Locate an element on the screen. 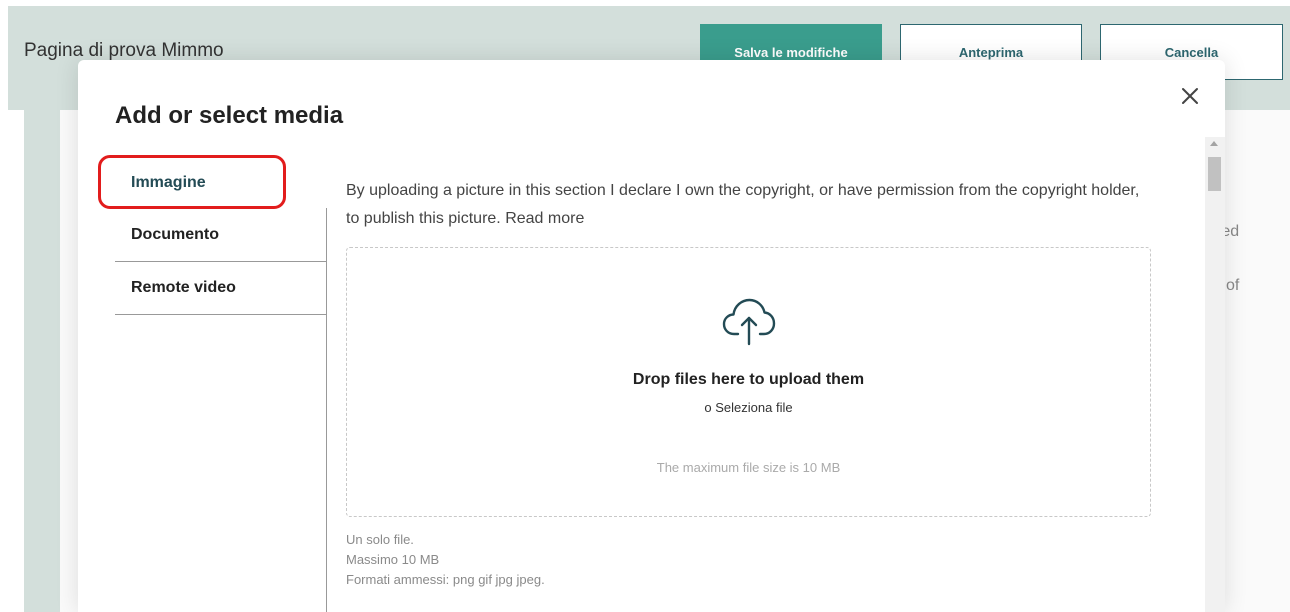  tab-documento: Documento is located at coordinates (221, 235).